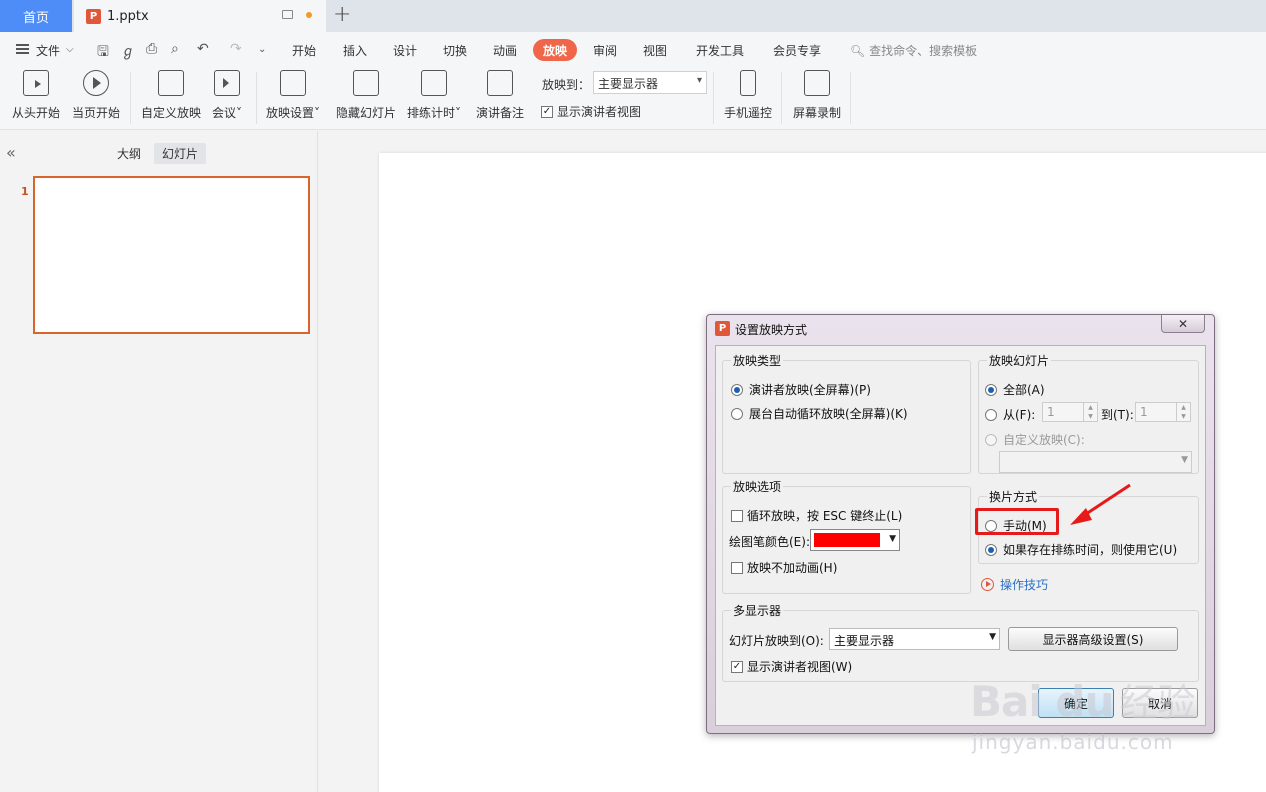 Image resolution: width=1266 pixels, height=792 pixels. Describe the element at coordinates (227, 83) in the screenshot. I see `meeting-icon` at that location.